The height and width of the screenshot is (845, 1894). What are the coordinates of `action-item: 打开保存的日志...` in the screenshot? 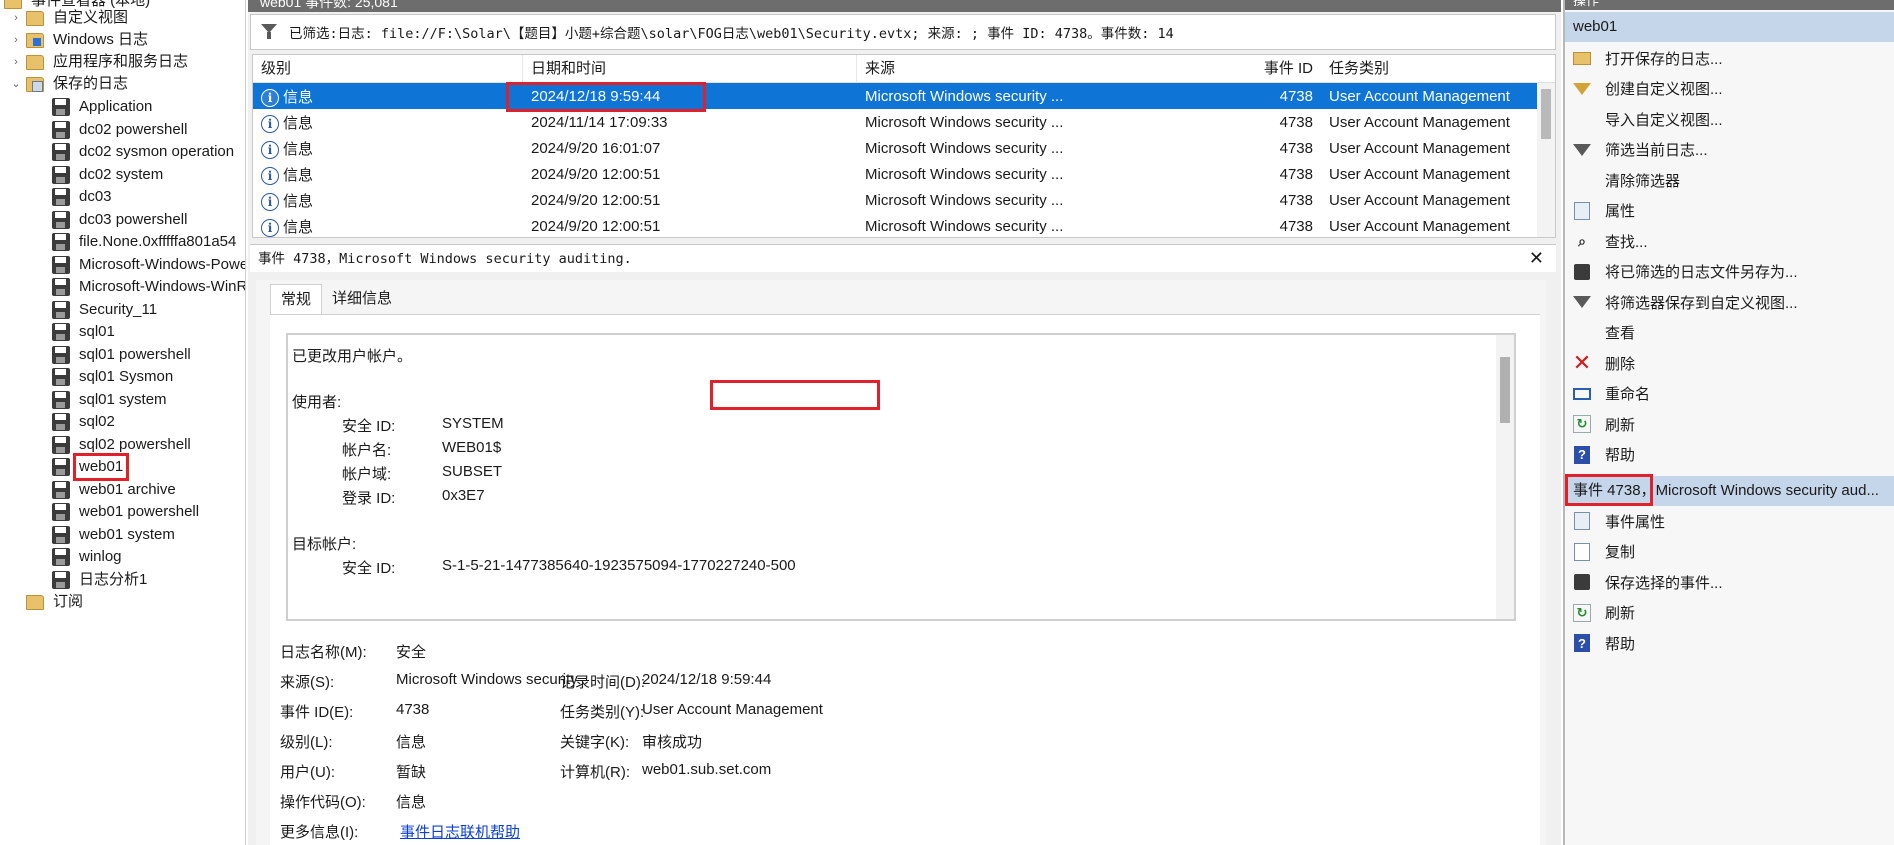 It's located at (1729, 58).